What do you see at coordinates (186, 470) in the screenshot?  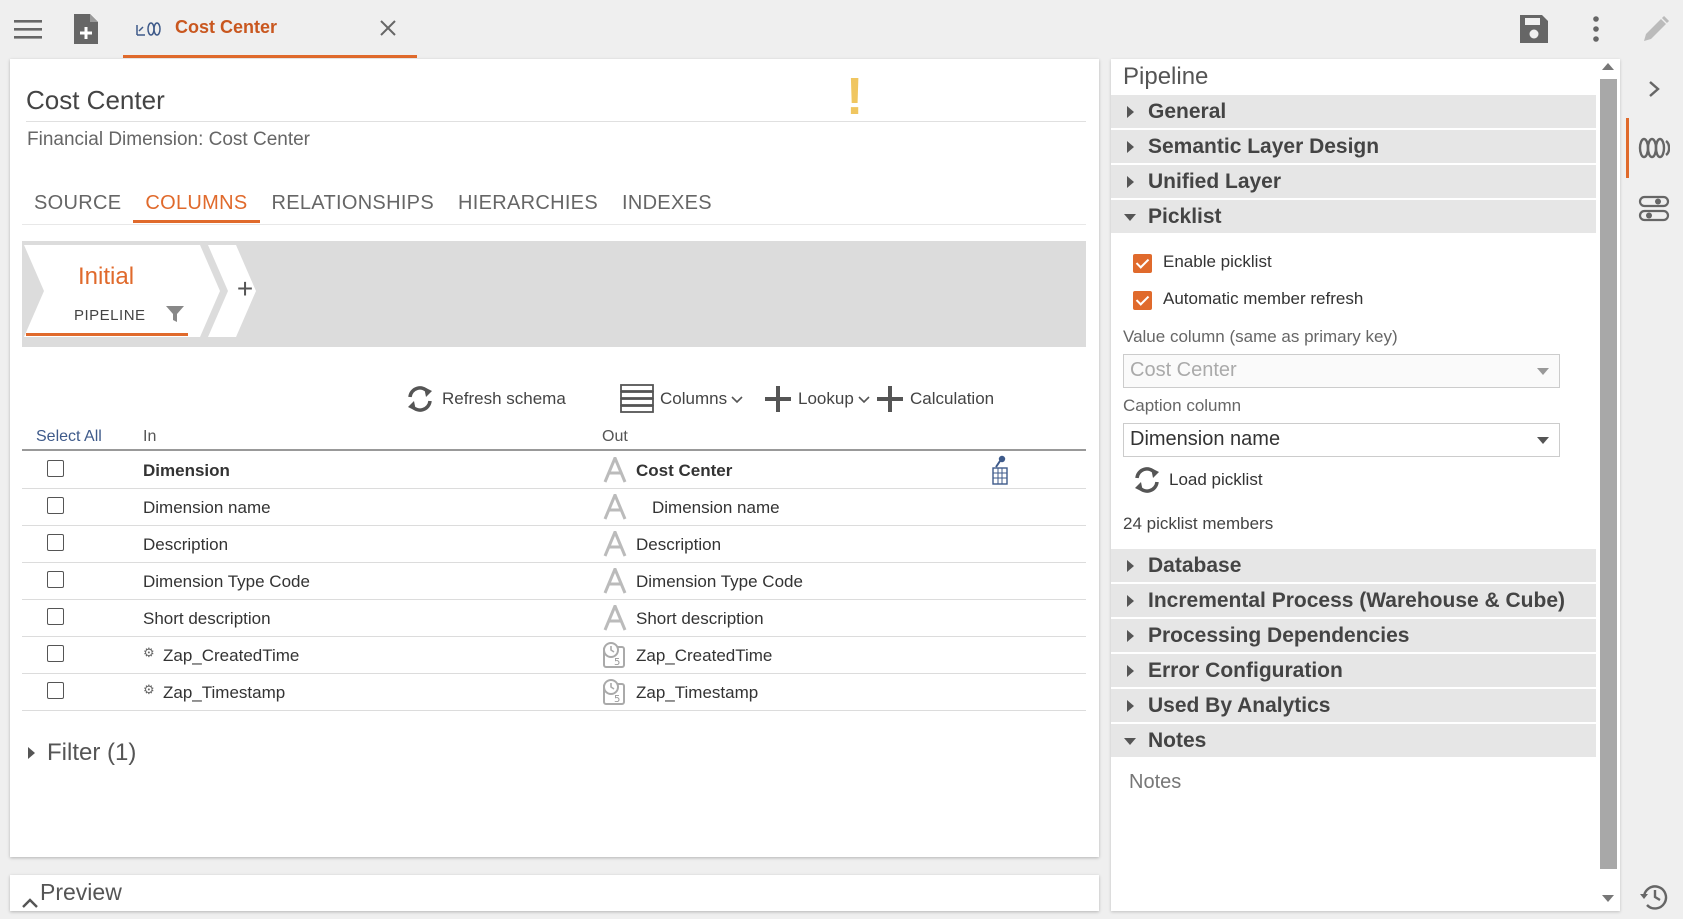 I see `input-column-name: Dimension` at bounding box center [186, 470].